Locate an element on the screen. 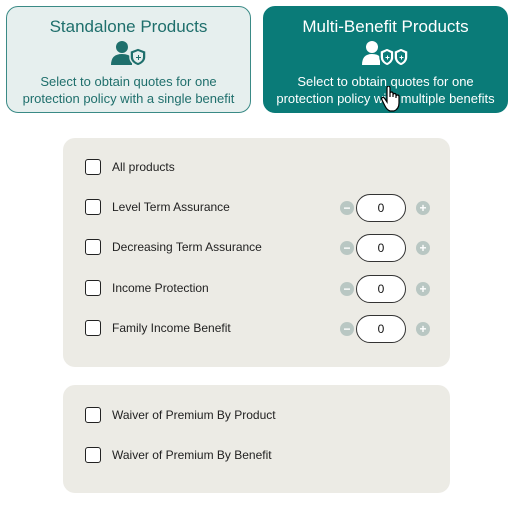 The image size is (516, 505). decreasing-term-assurance-stepper: − + is located at coordinates (385, 248).